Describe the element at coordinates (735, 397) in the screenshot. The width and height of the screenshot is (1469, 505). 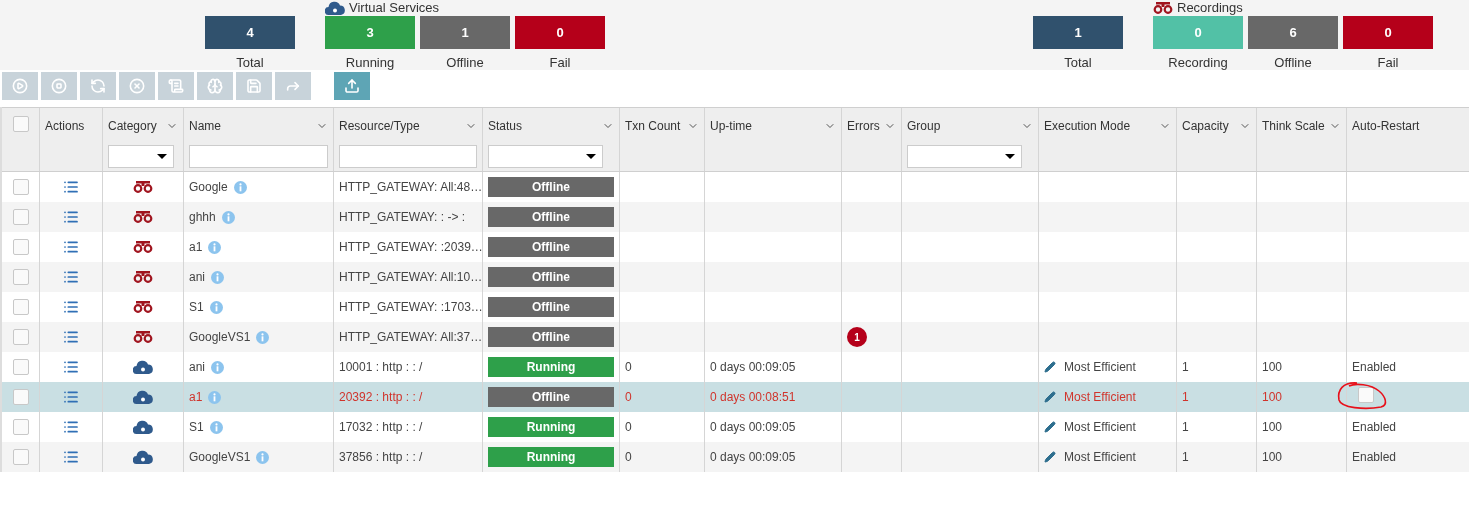
I see `table-row: a1 20392 : http : : / Offline 0 0 days 00:08:51 Most Efficient 1 100` at that location.